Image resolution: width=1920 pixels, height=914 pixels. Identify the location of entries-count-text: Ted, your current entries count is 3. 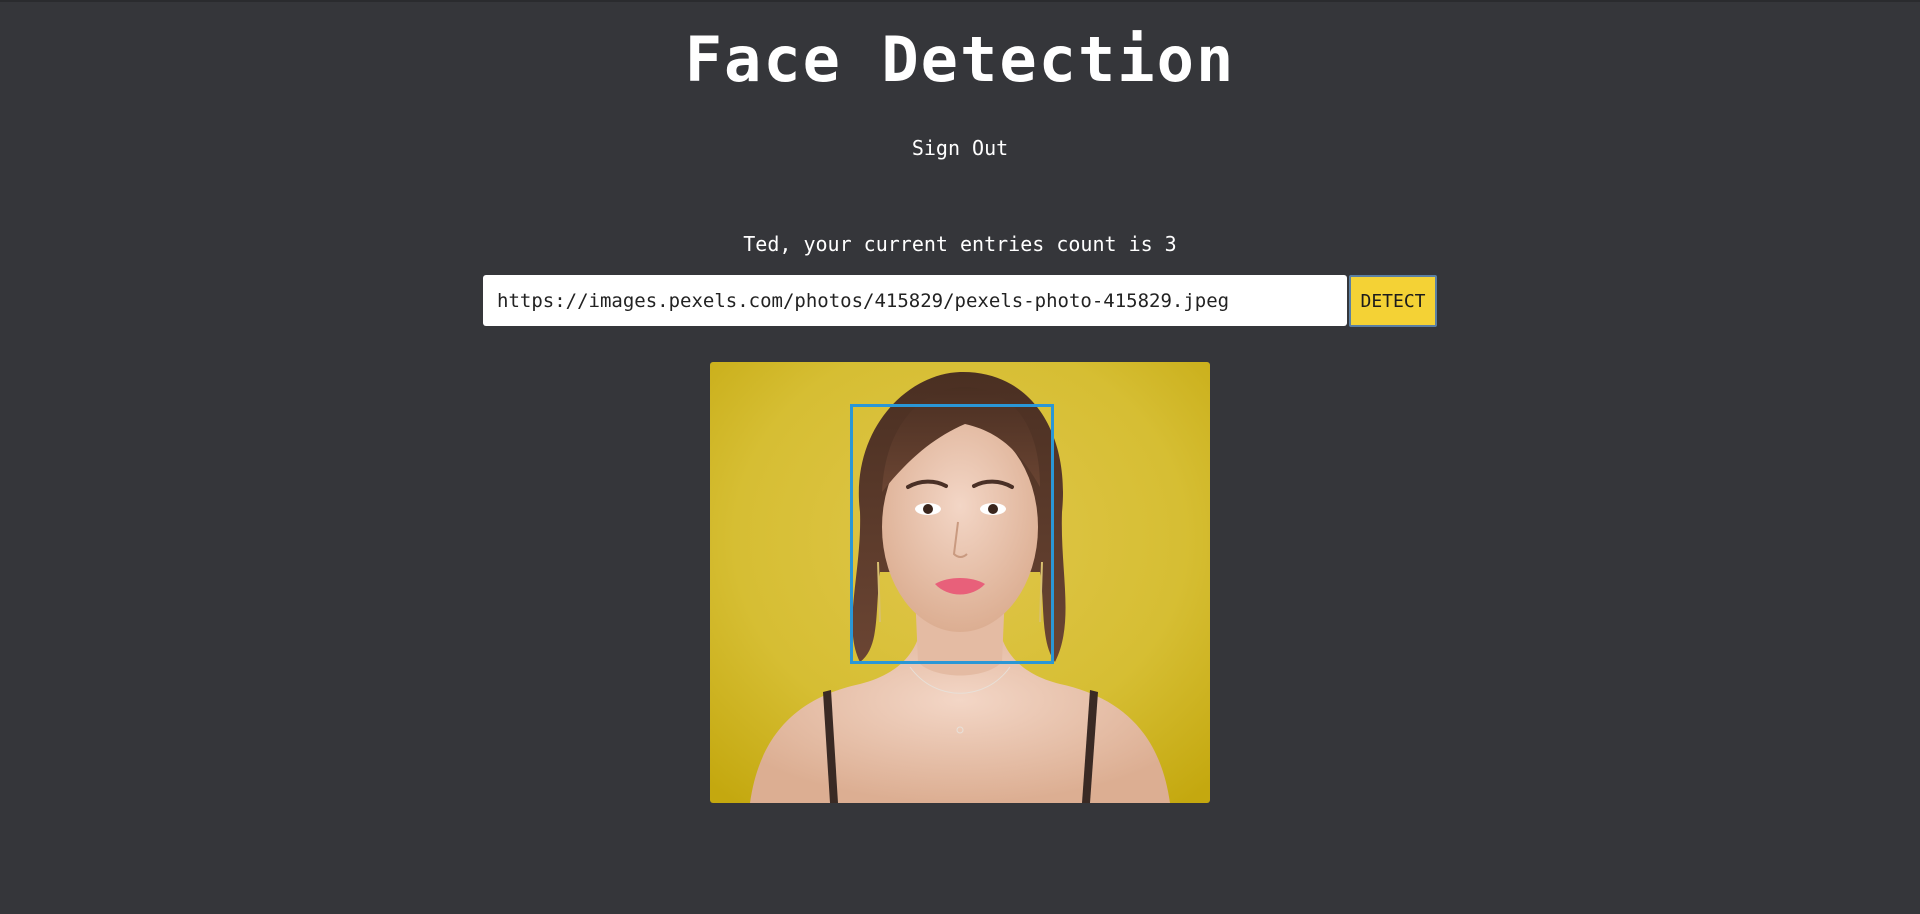
(960, 244).